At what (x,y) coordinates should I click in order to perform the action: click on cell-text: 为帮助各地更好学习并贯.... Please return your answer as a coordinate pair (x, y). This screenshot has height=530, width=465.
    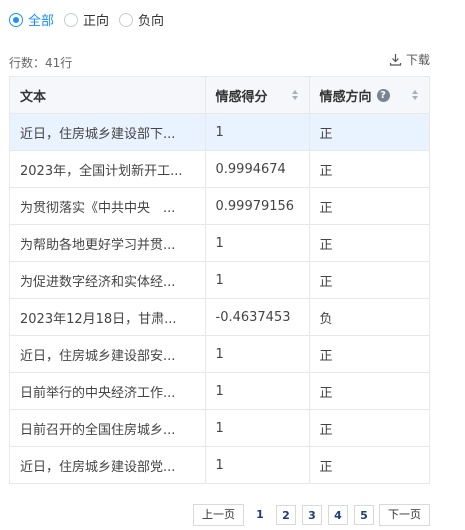
    Looking at the image, I should click on (108, 243).